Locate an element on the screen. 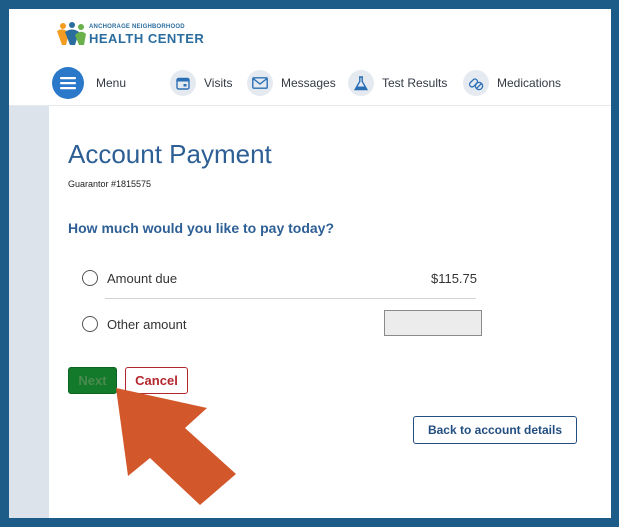  payment-question: How much would you like to pay today? is located at coordinates (201, 228).